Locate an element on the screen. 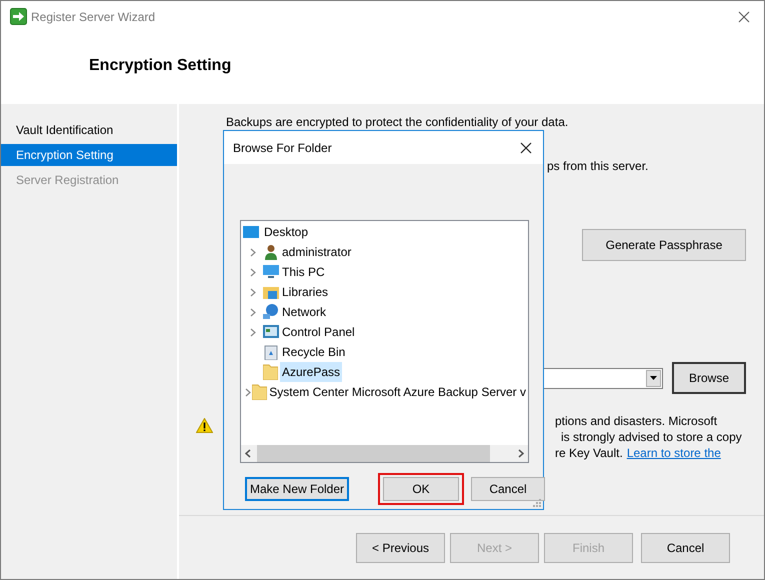  tree-item: administrator is located at coordinates (317, 252).